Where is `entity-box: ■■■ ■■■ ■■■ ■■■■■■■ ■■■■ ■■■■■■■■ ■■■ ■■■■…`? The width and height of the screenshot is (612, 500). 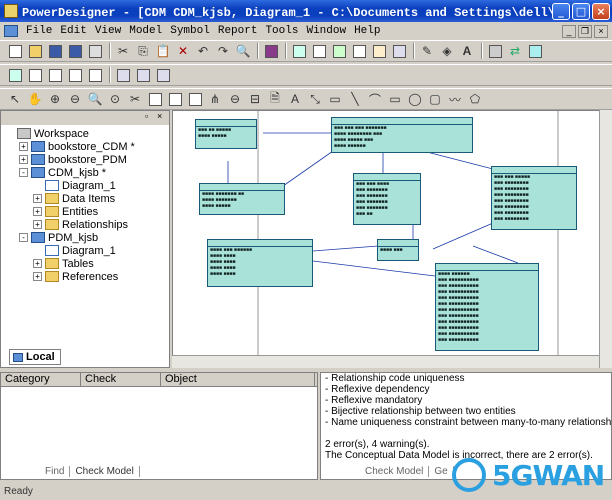
entity-box: ■■■ ■■■ ■■■ ■■■■■■■ ■■■■ ■■■■■■■■ ■■■ ■■■■… is located at coordinates (402, 135).